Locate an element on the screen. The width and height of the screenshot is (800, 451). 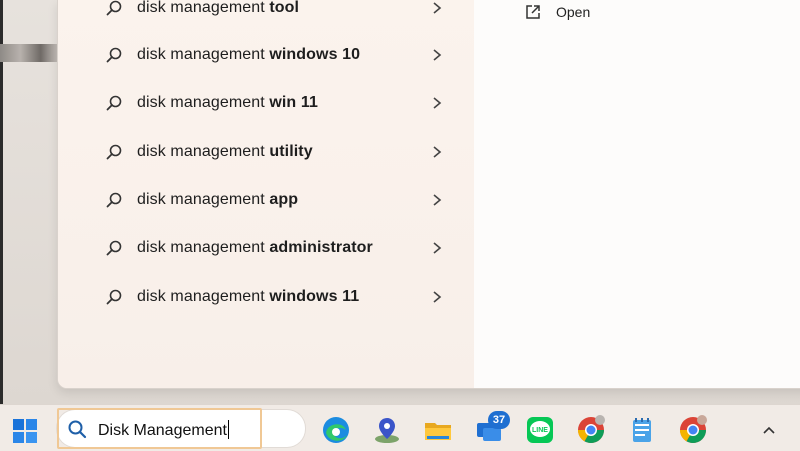
suggestion-disk-management-win-11: disk management win 11 is located at coordinates (266, 103).